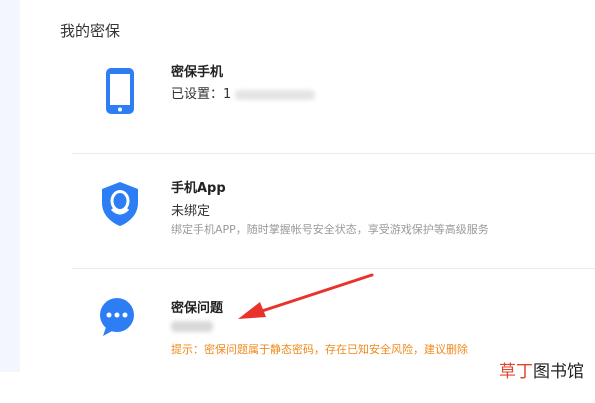  I want to click on watermark: 草丁图书馆, so click(541, 369).